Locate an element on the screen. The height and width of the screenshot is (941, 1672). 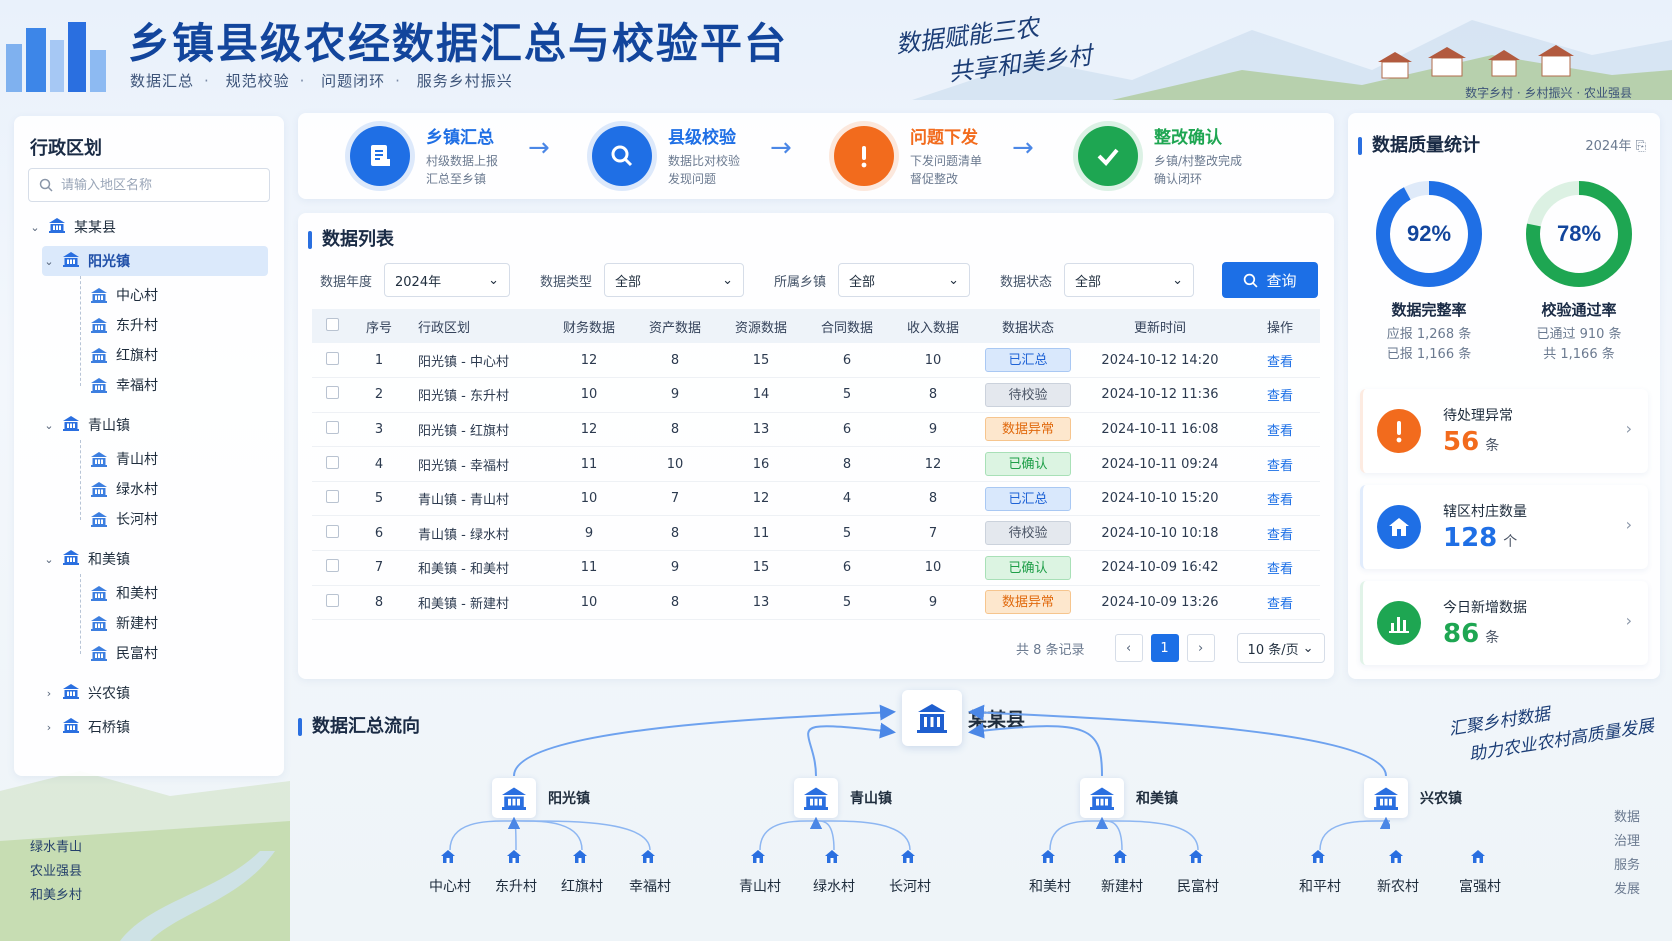
table-cell: 7 is located at coordinates (379, 568).